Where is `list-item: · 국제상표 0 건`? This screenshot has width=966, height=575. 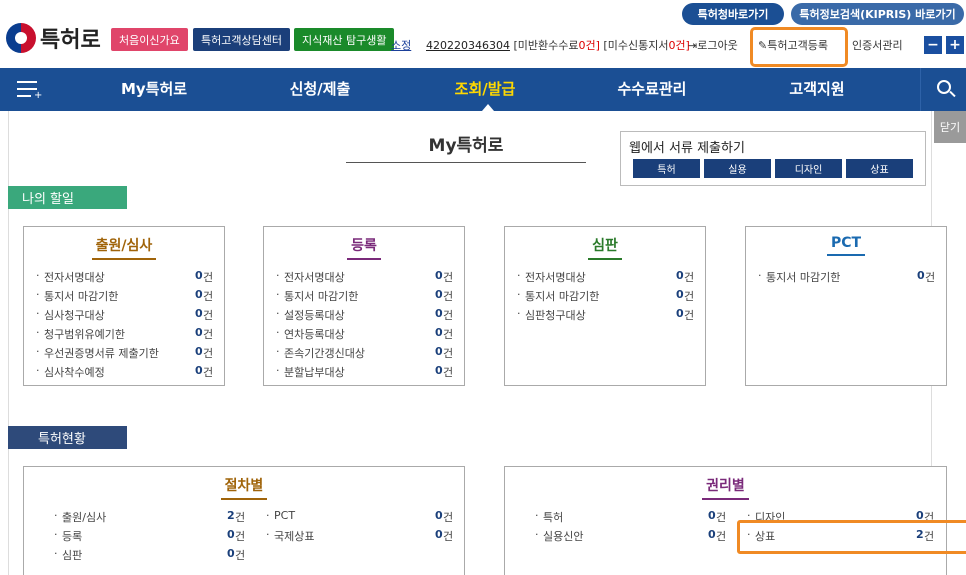 list-item: · 국제상표 0 건 is located at coordinates (361, 537).